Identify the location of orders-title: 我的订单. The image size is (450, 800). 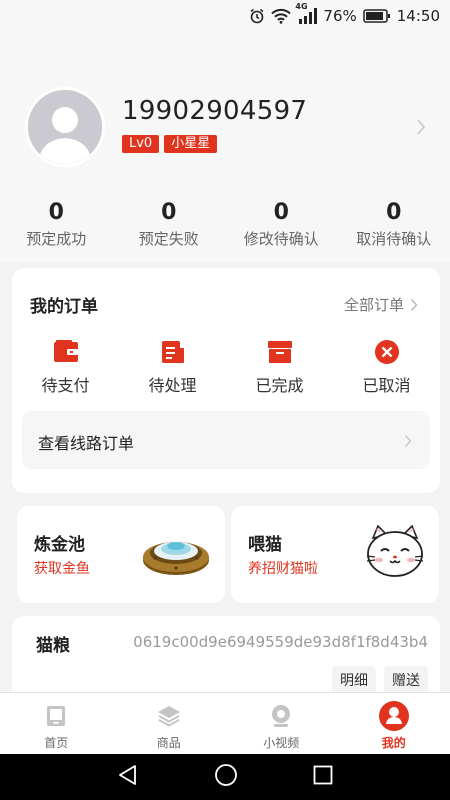
(64, 307).